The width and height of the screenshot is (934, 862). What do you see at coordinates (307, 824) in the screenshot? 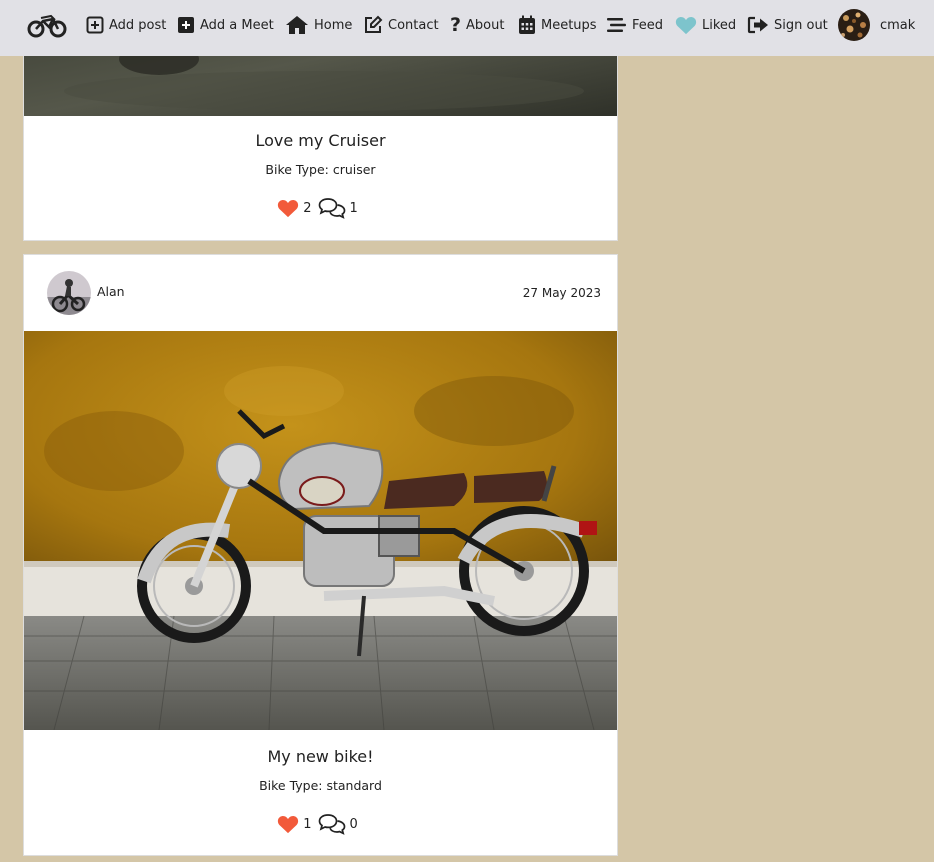
I see `likes-count: 1` at bounding box center [307, 824].